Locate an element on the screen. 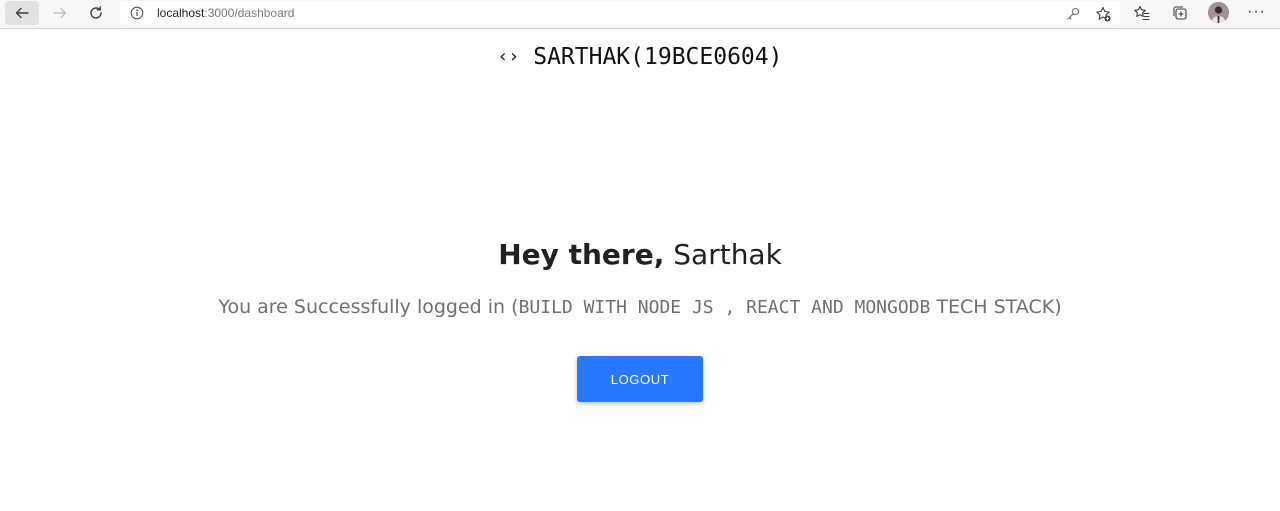  reload-button is located at coordinates (96, 13).